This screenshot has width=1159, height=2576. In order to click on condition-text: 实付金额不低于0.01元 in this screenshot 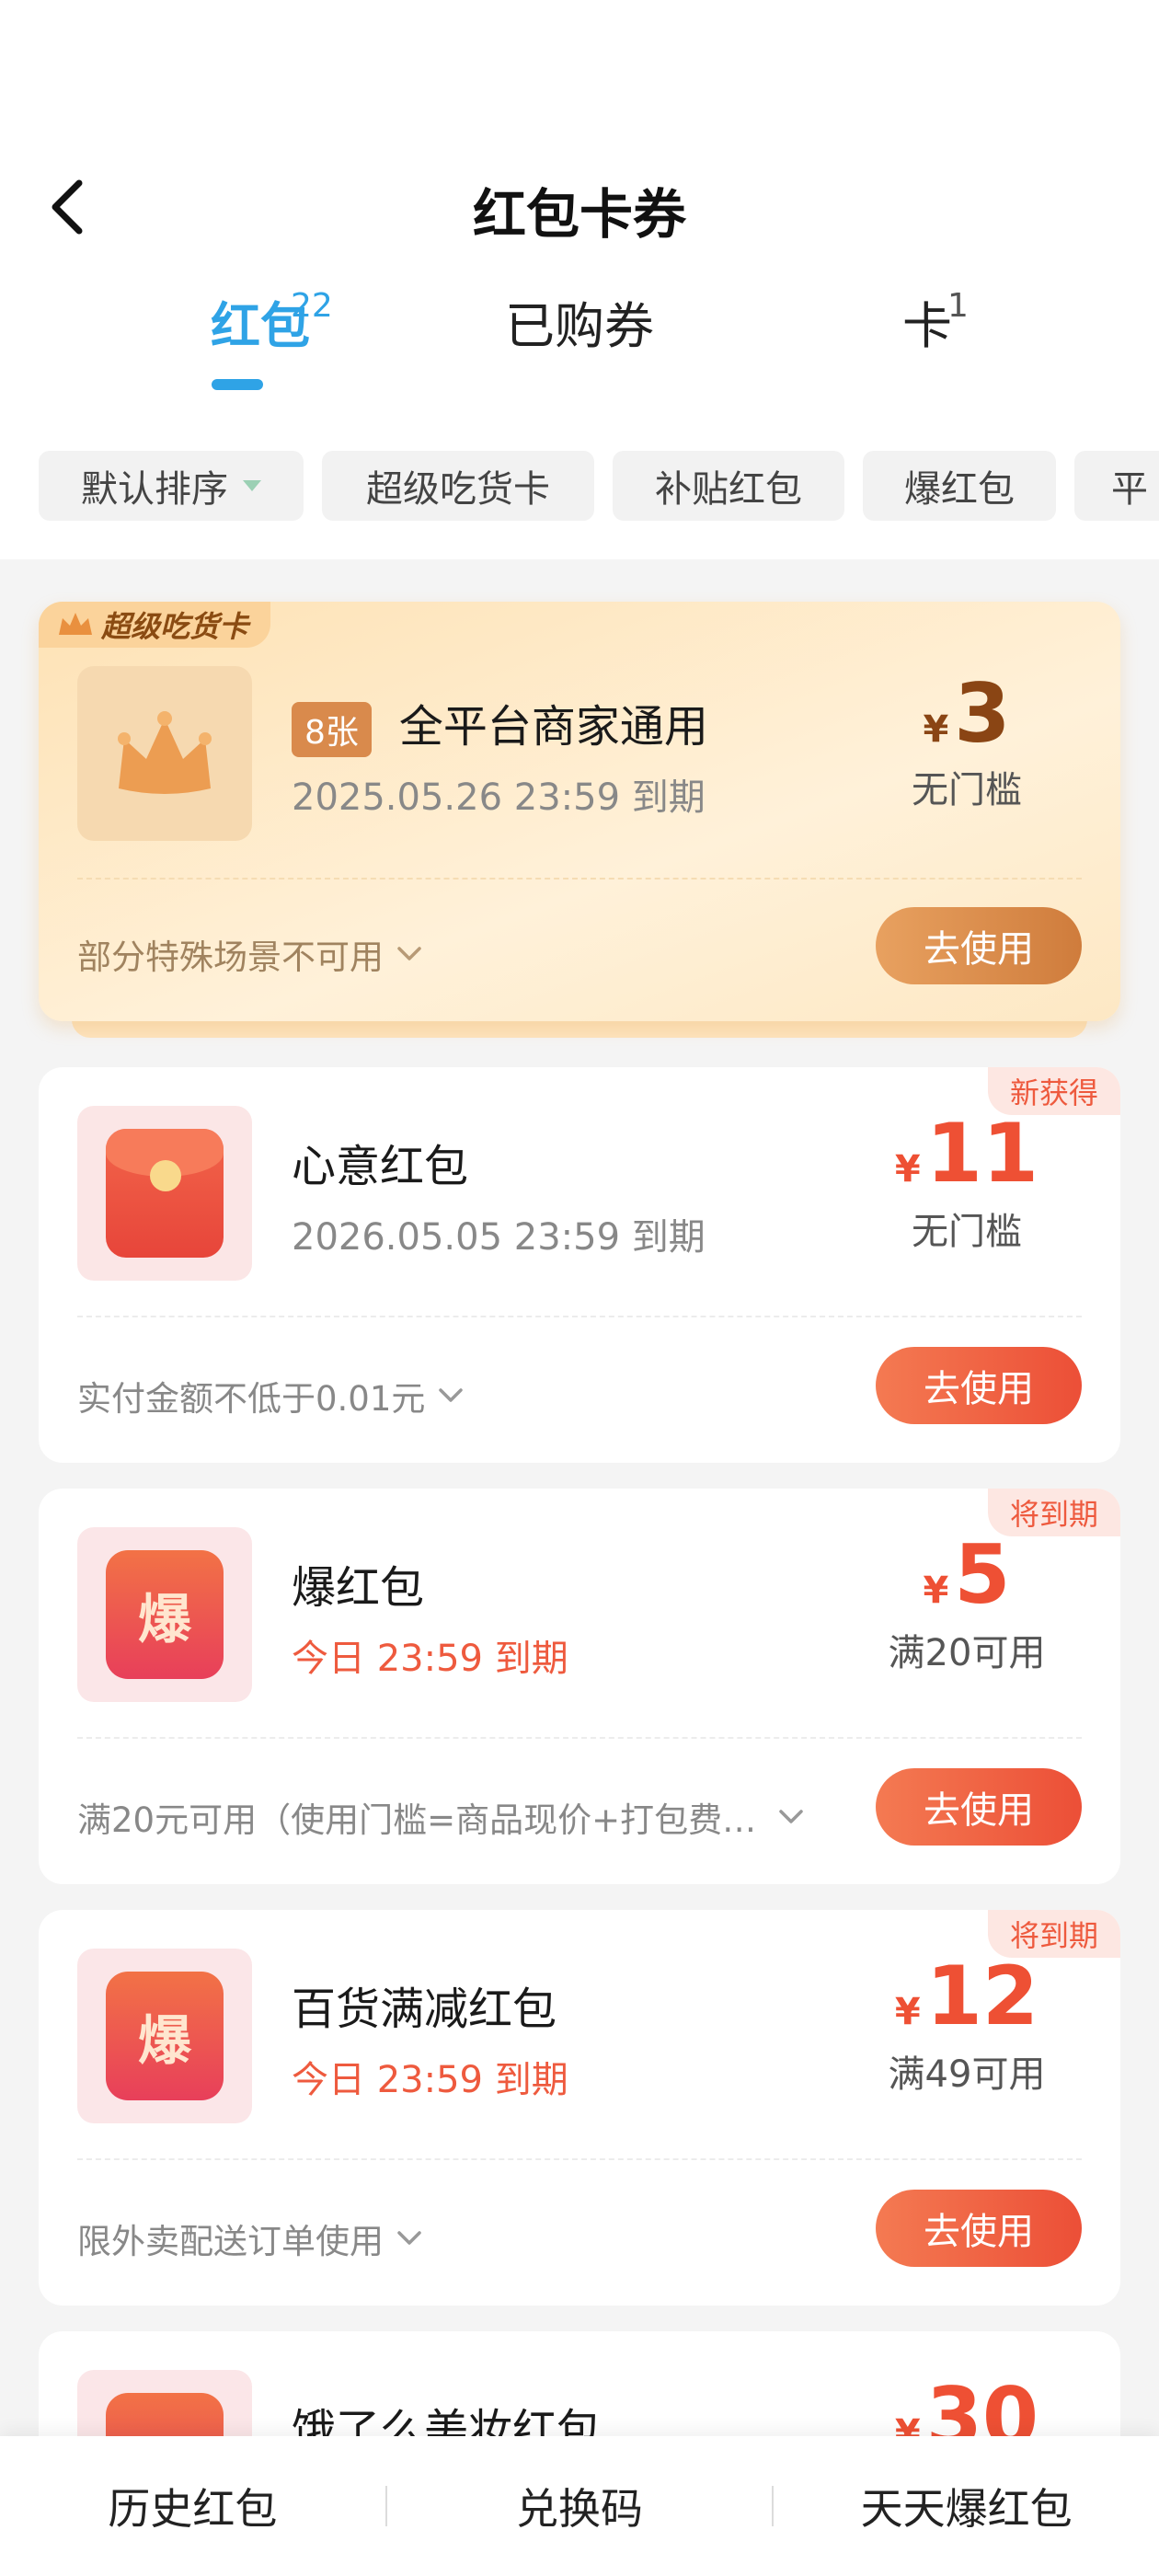, I will do `click(251, 1399)`.